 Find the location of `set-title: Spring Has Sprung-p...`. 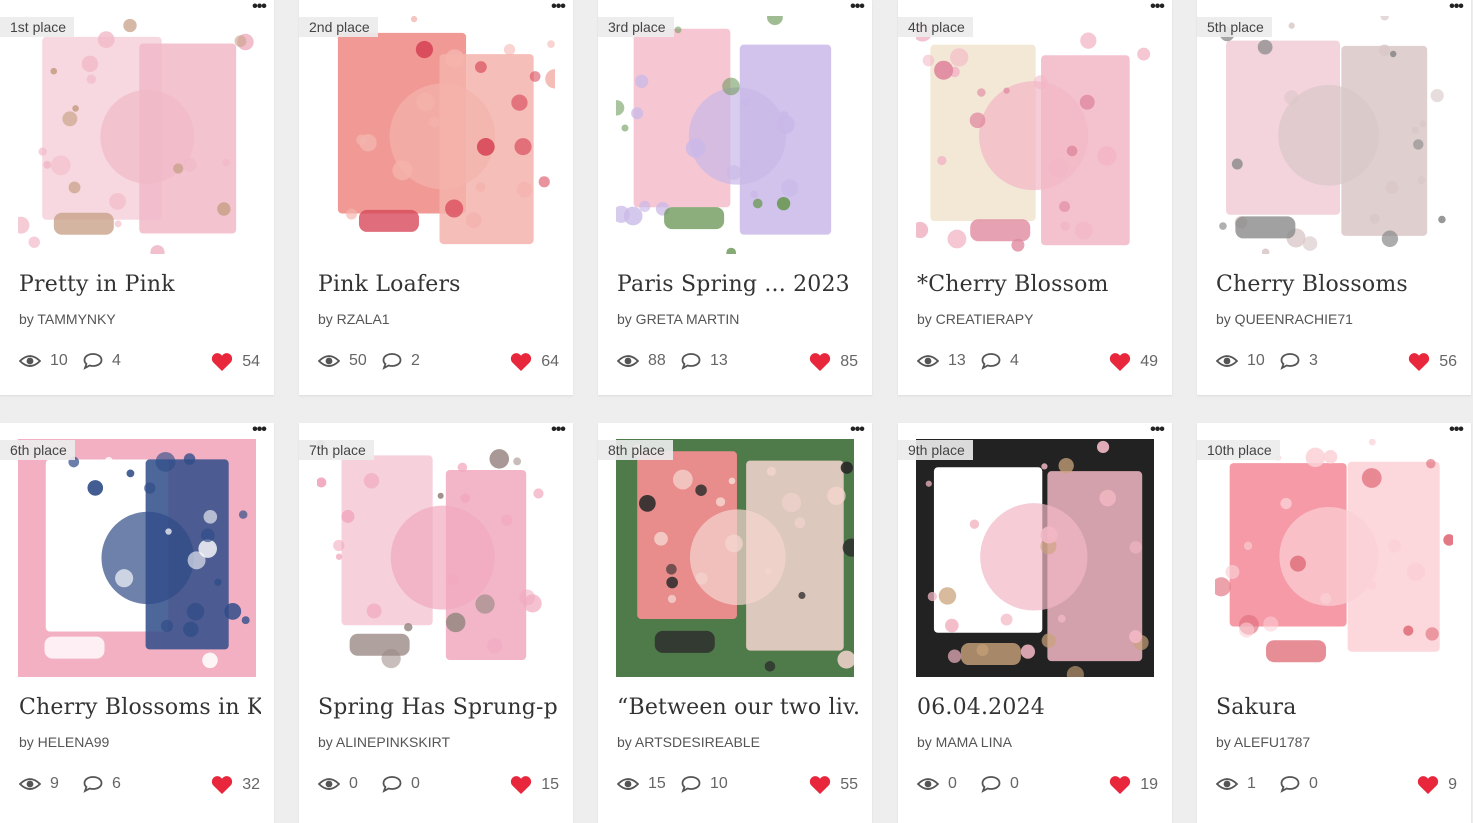

set-title: Spring Has Sprung-p... is located at coordinates (439, 707).